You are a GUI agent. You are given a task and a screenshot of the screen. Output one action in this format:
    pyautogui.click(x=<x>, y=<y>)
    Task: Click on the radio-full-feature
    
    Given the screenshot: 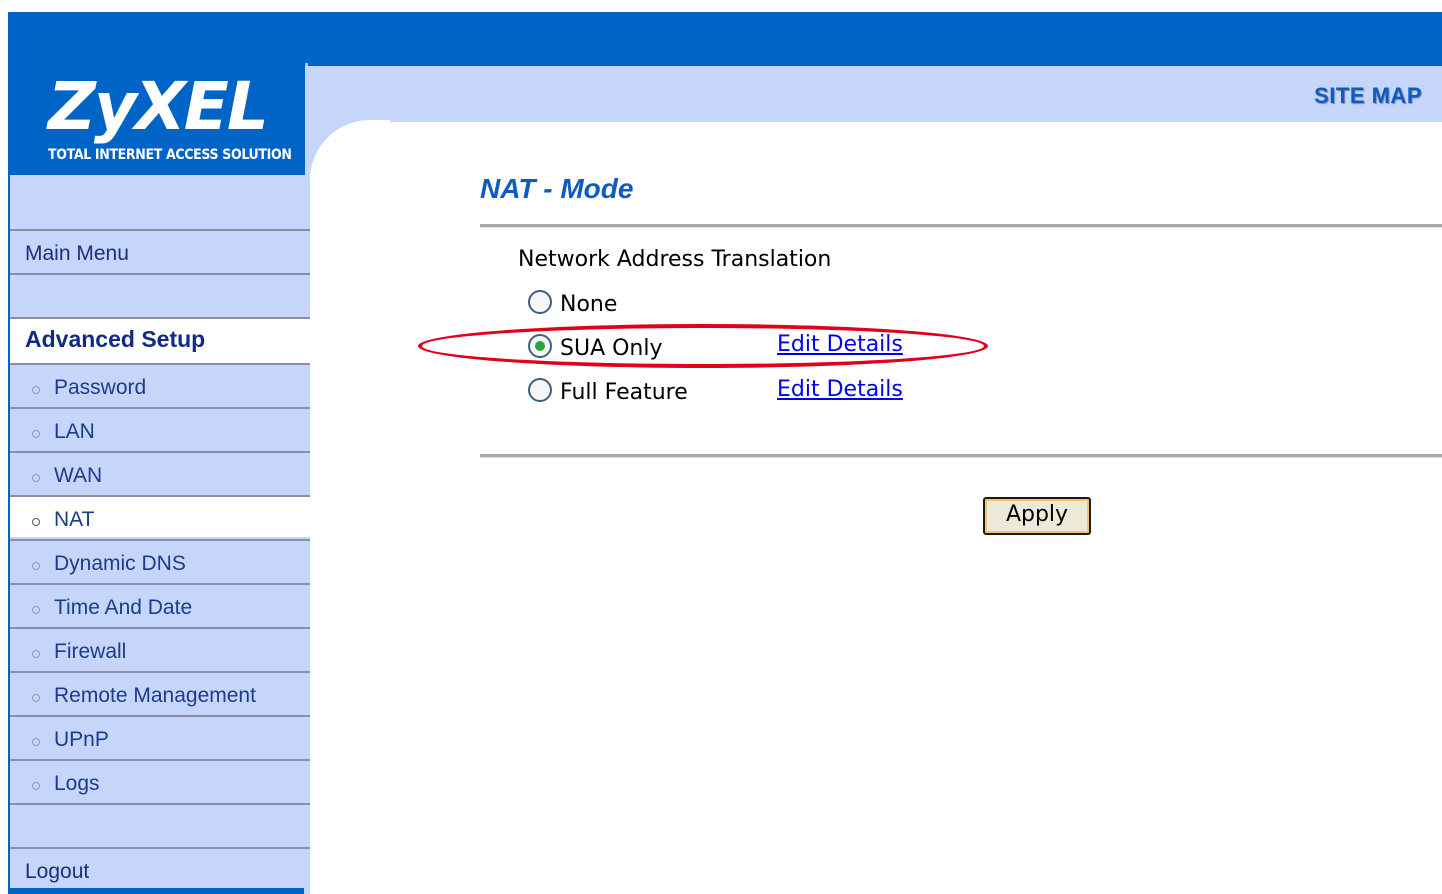 What is the action you would take?
    pyautogui.click(x=540, y=390)
    